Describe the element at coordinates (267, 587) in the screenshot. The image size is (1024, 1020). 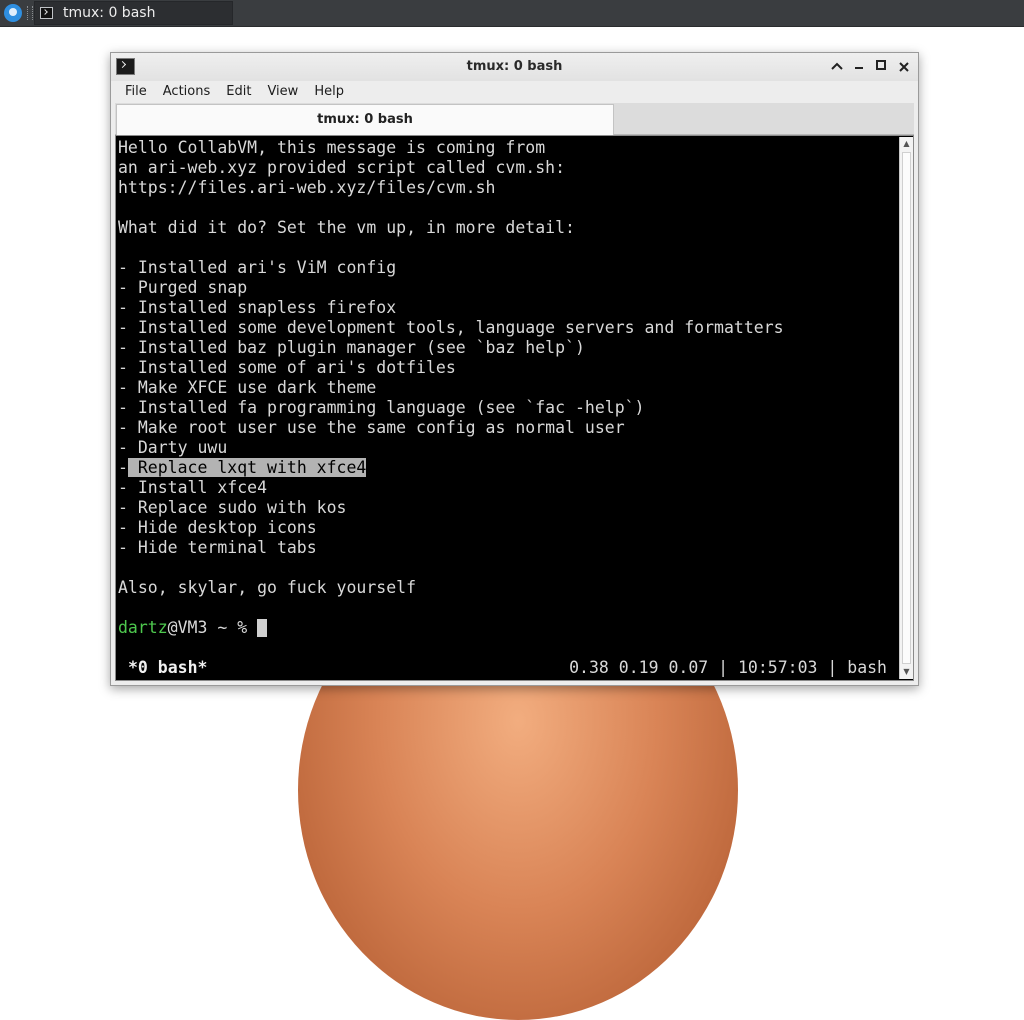
I see `terminal-line: Also, skylar, go fuck yourself` at that location.